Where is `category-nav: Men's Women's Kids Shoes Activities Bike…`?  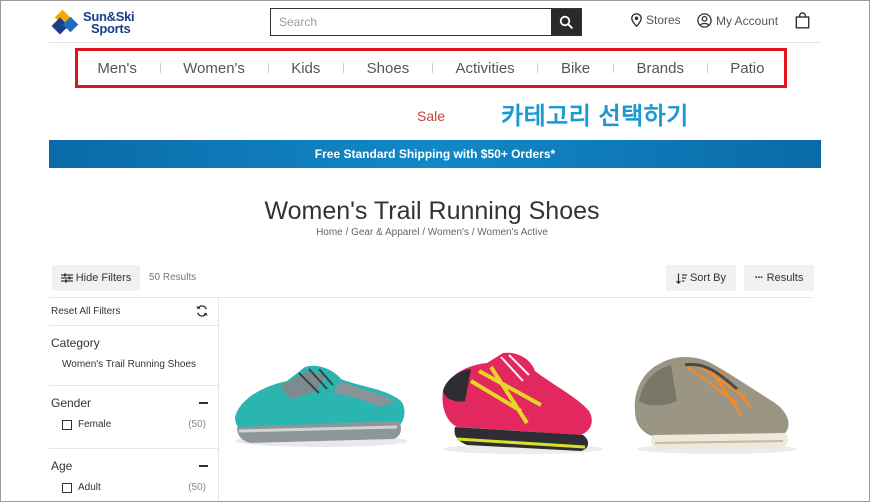 category-nav: Men's Women's Kids Shoes Activities Bike… is located at coordinates (431, 68).